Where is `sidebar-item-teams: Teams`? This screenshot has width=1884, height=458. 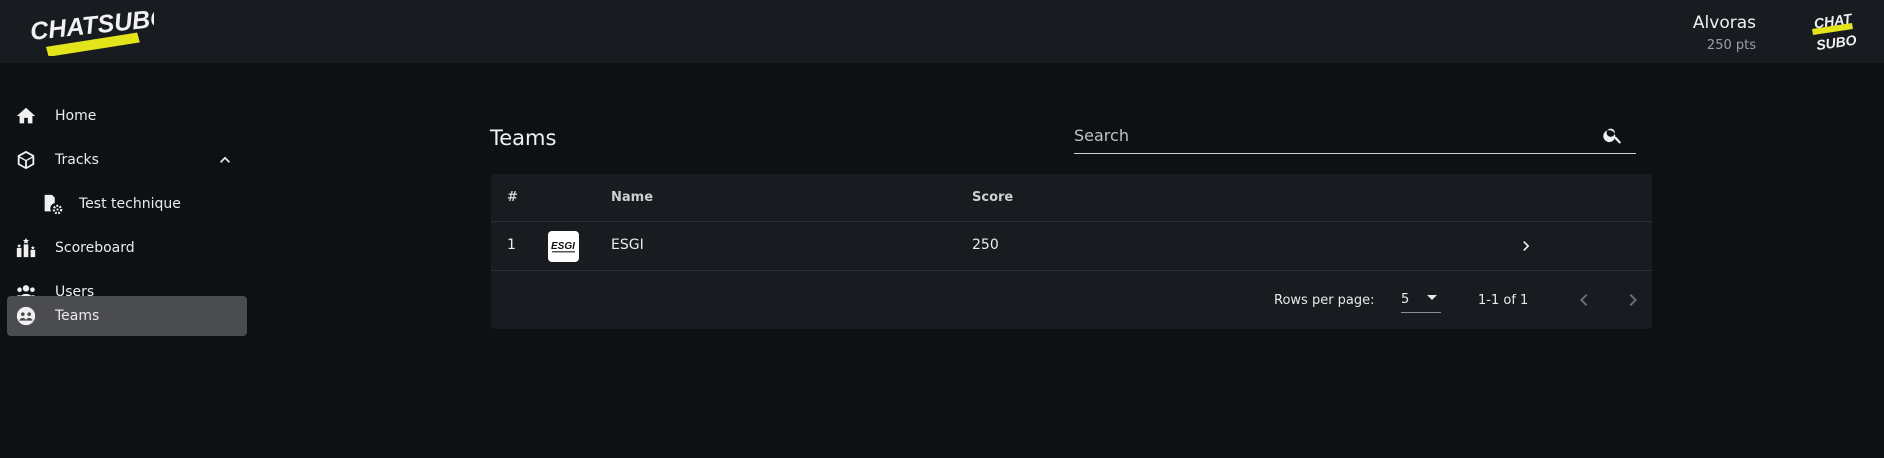 sidebar-item-teams: Teams is located at coordinates (127, 316).